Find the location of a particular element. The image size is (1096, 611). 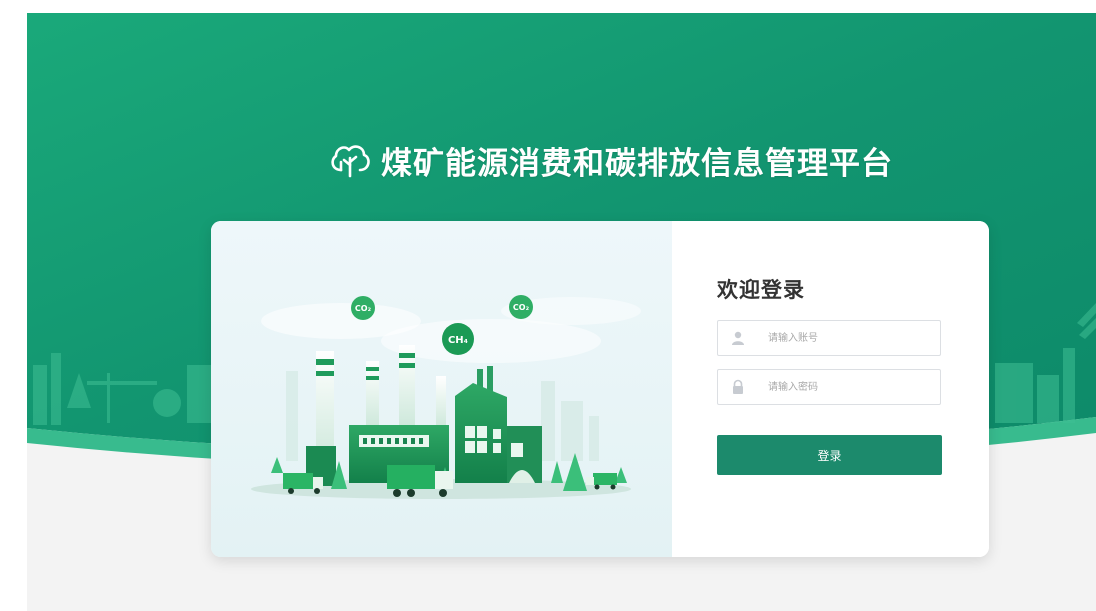

co2-bubble-right: CO₂ is located at coordinates (521, 307).